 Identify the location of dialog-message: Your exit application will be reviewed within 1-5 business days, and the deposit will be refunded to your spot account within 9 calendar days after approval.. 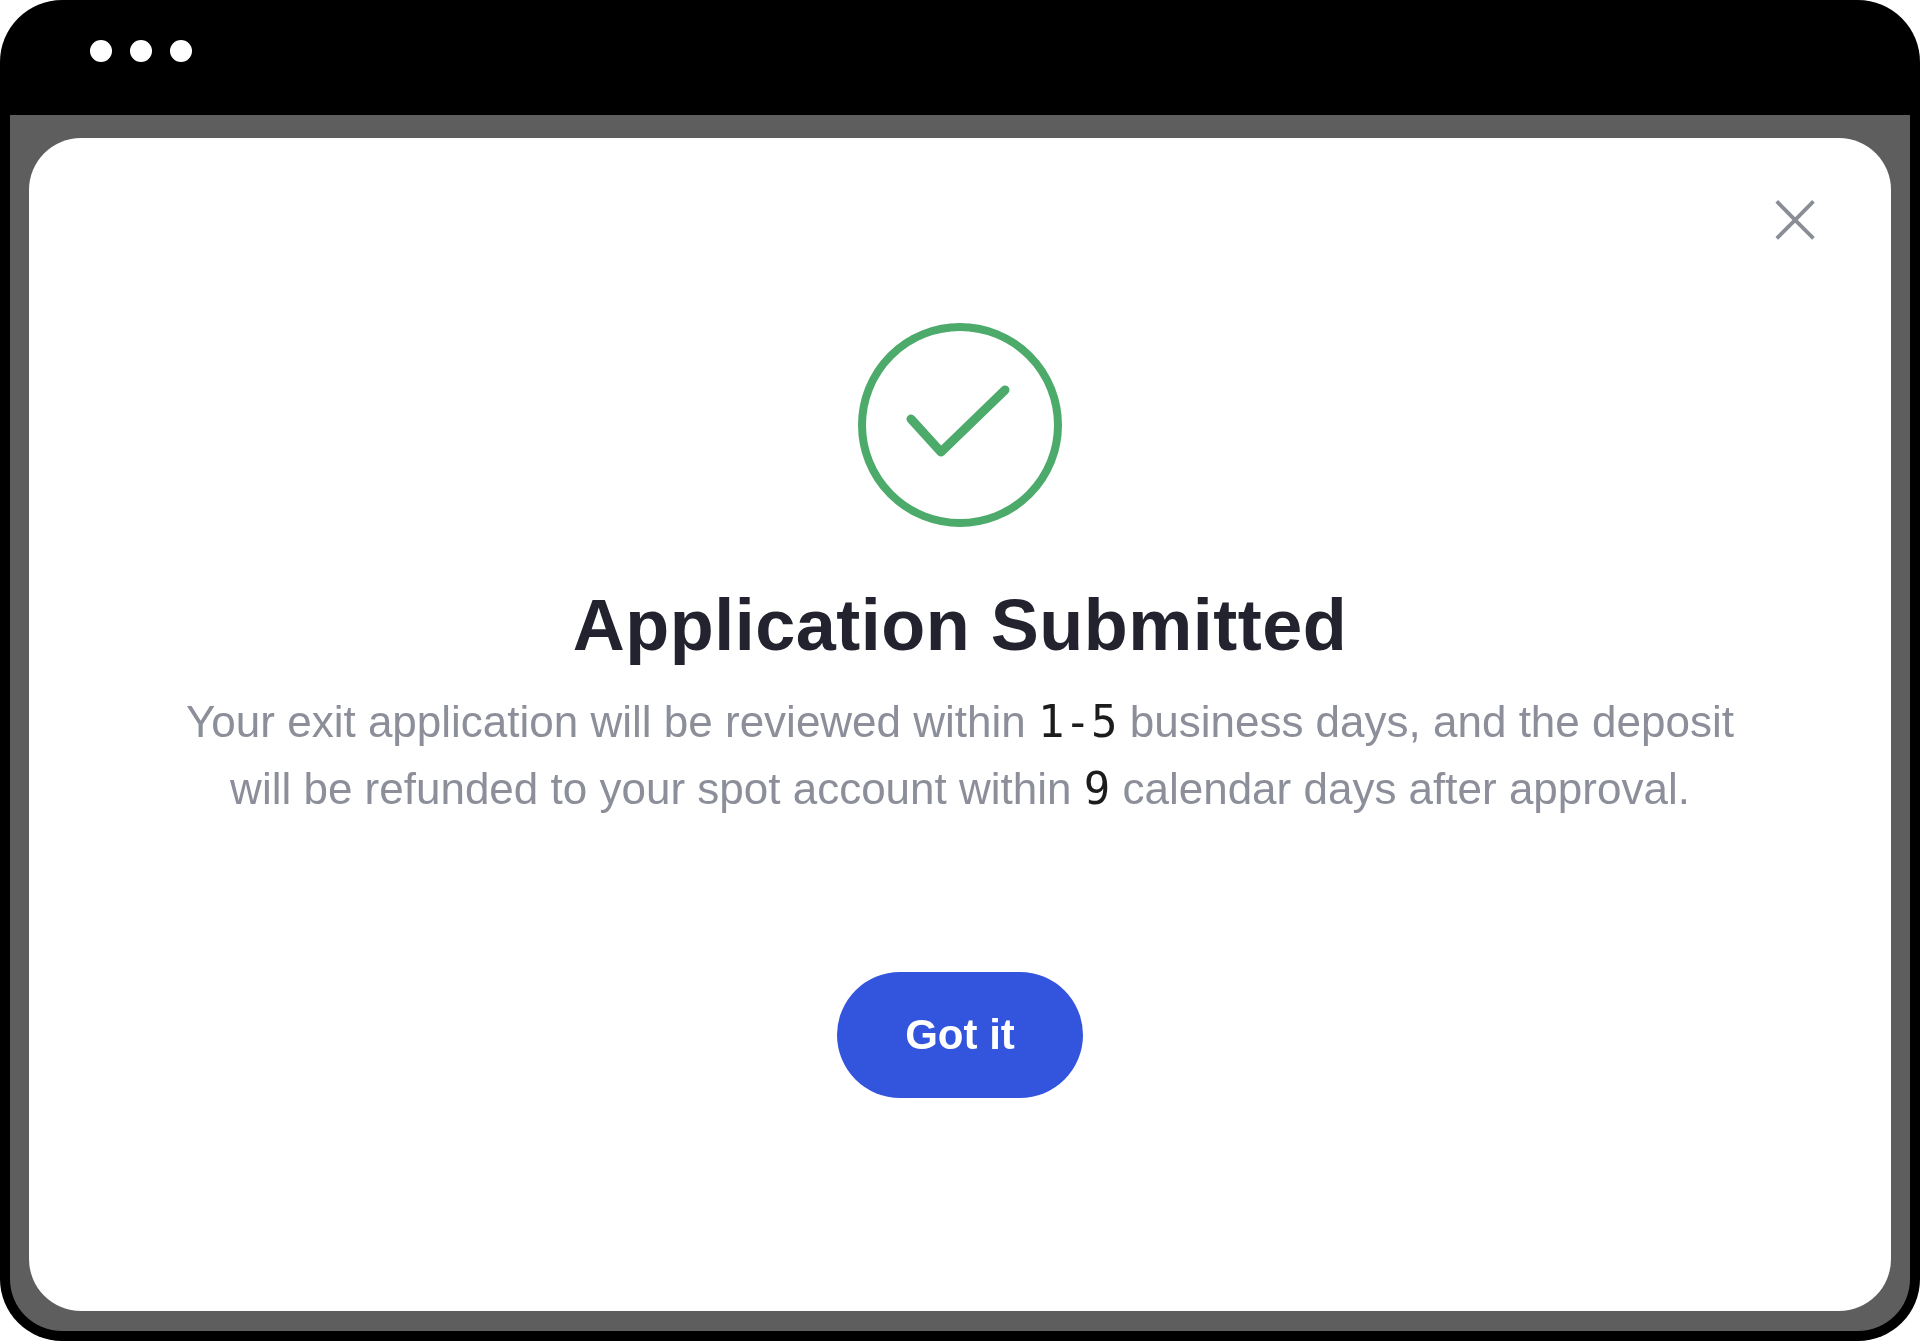
(960, 755).